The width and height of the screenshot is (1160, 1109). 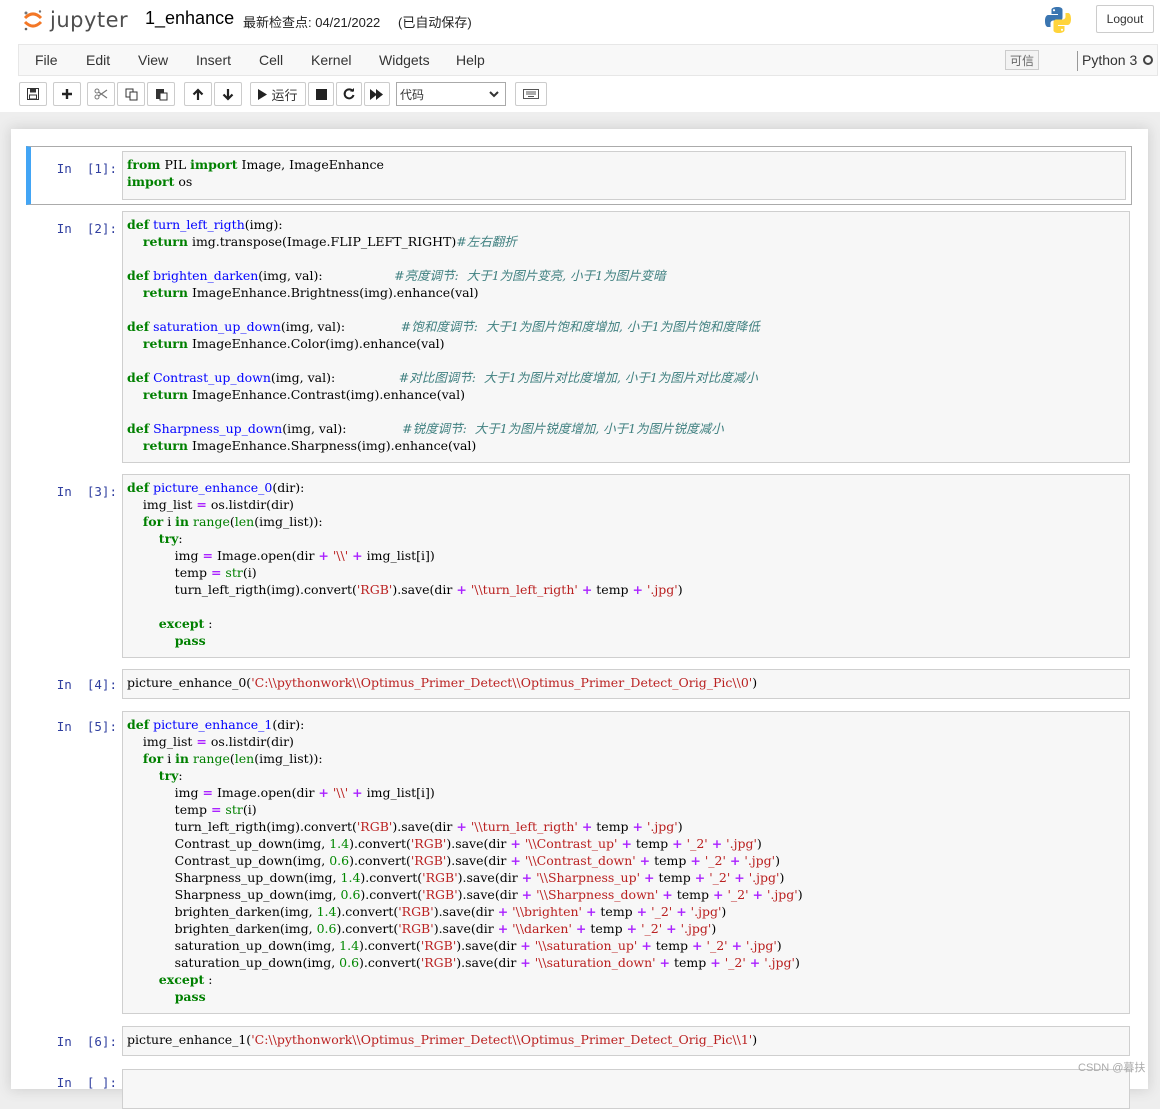 I want to click on interrupt-button, so click(x=321, y=94).